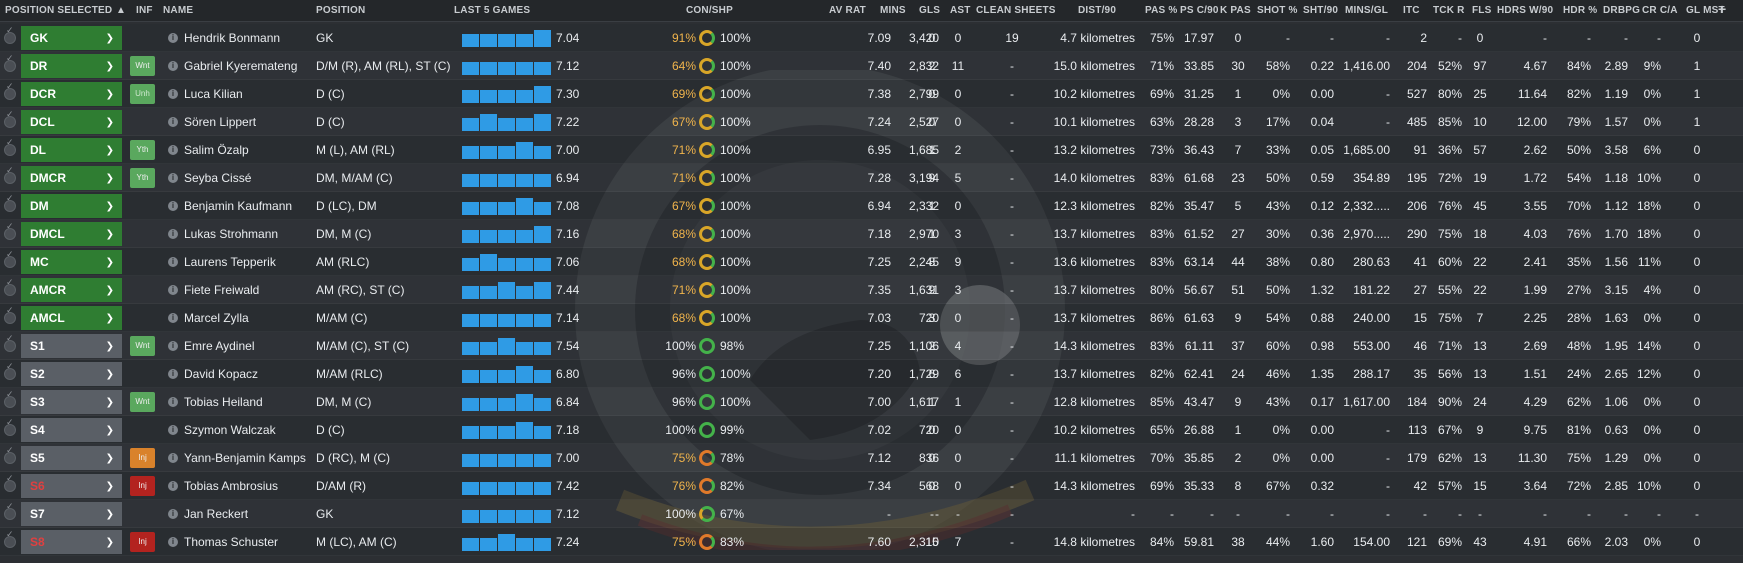  Describe the element at coordinates (71, 514) in the screenshot. I see `position-selector: S7 ❯` at that location.